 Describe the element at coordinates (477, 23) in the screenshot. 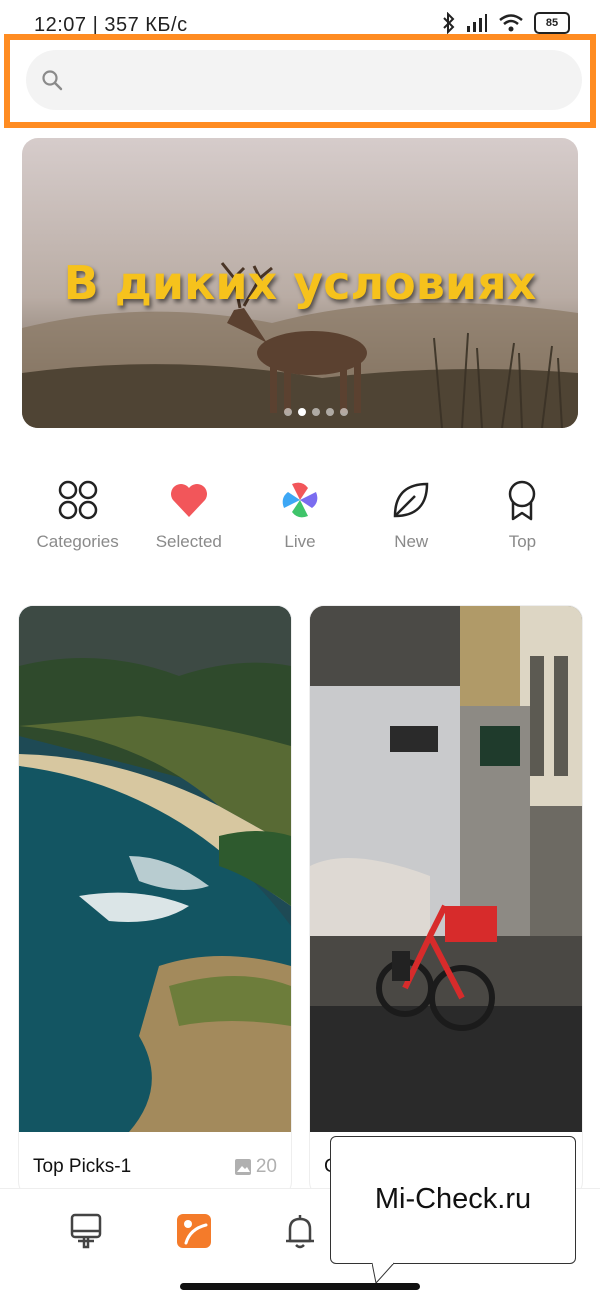

I see `signal-icon` at that location.